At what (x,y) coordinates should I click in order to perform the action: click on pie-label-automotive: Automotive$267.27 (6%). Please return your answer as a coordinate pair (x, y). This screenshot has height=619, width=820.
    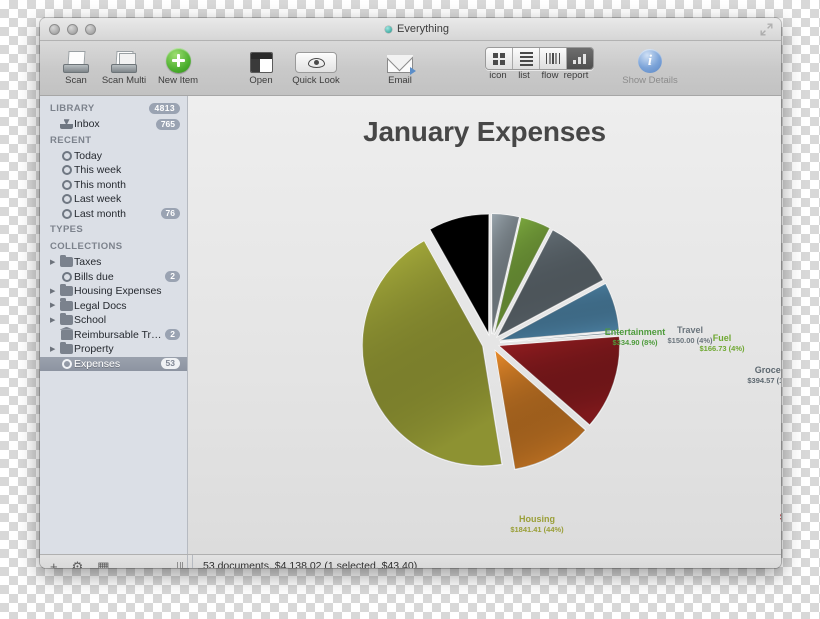
    Looking at the image, I should click on (774, 437).